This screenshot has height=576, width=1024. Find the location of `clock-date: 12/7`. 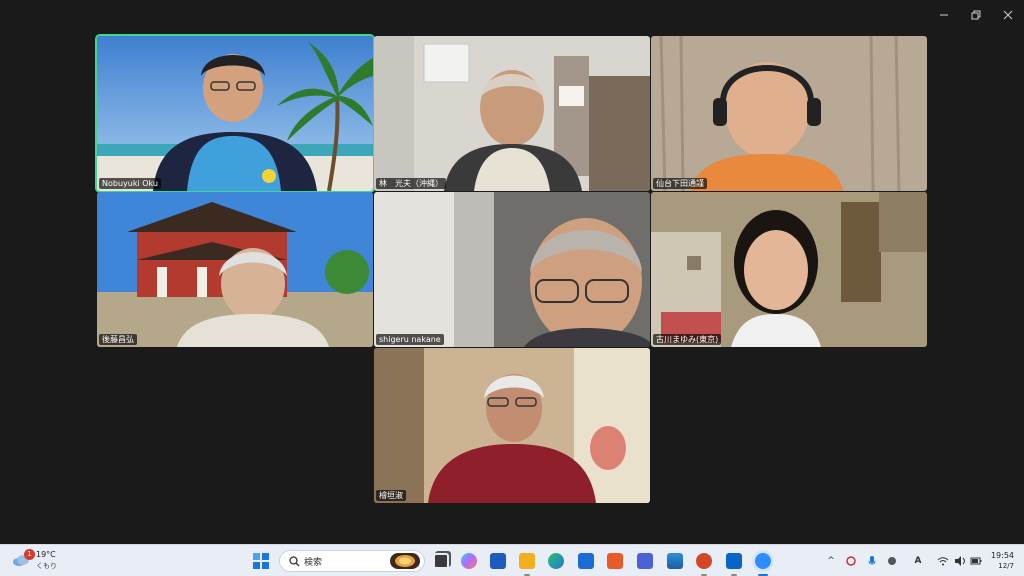

clock-date: 12/7 is located at coordinates (1006, 566).